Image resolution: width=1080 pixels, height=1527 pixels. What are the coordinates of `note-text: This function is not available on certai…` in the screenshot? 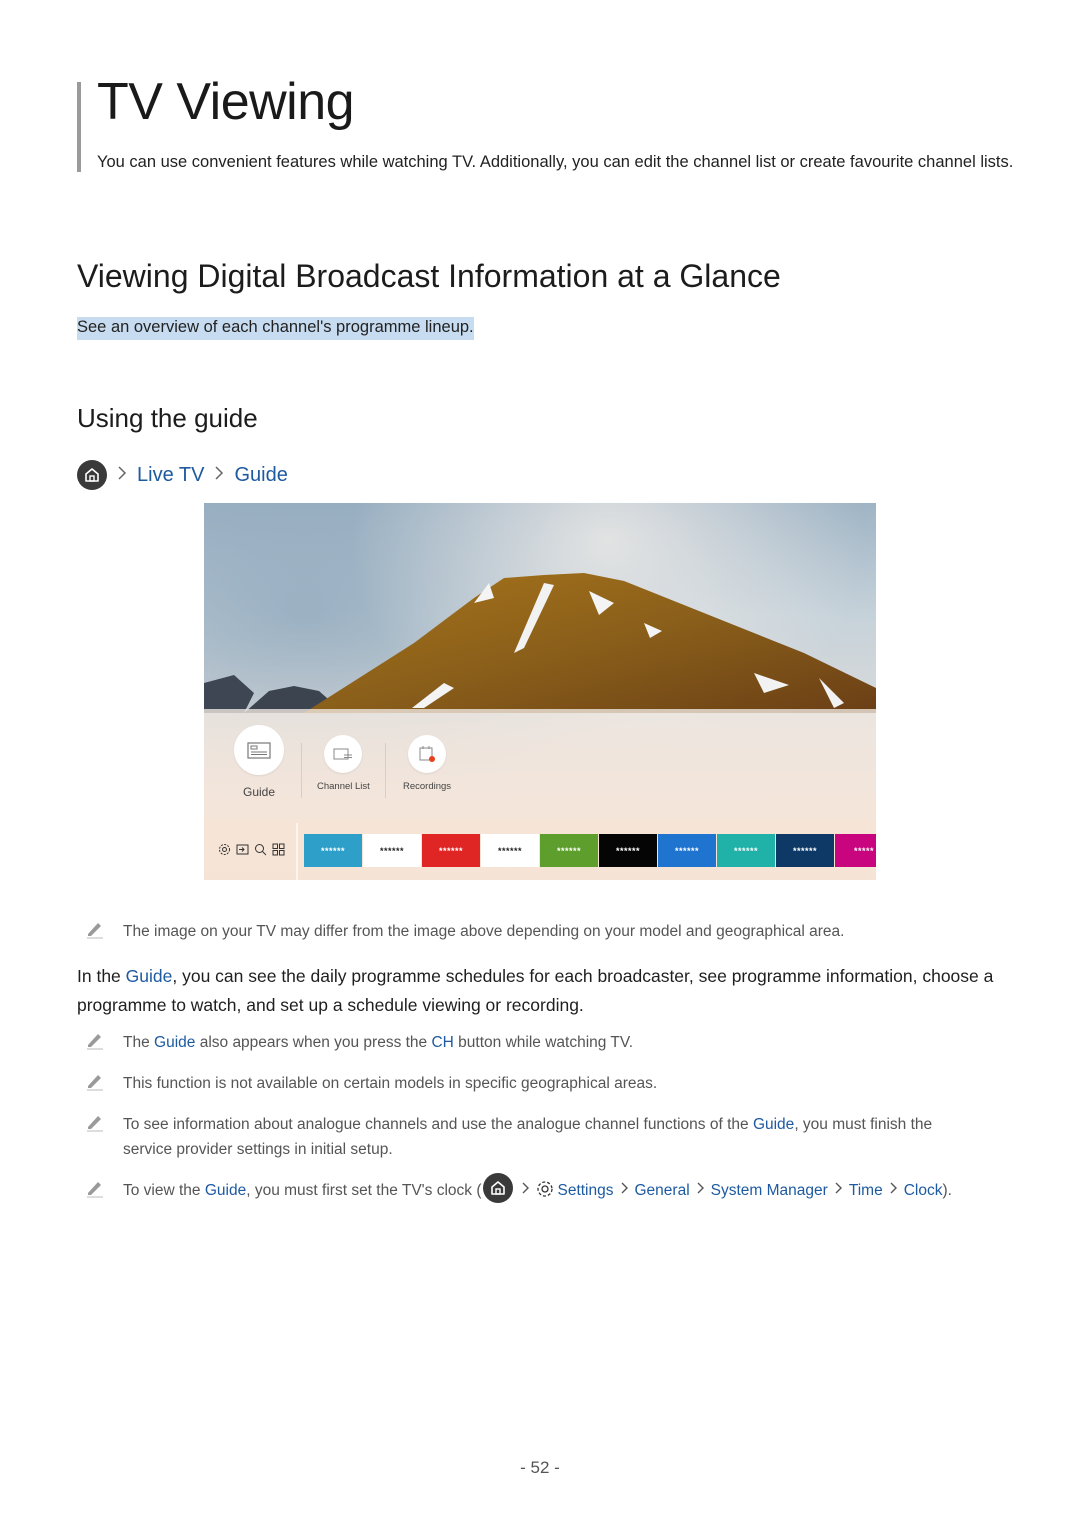 It's located at (390, 1083).